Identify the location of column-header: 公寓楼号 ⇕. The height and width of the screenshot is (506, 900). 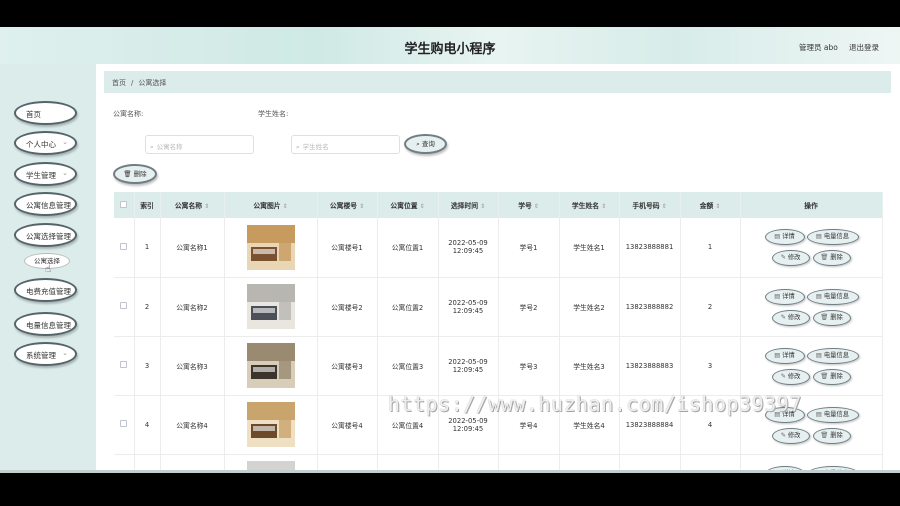
(347, 205).